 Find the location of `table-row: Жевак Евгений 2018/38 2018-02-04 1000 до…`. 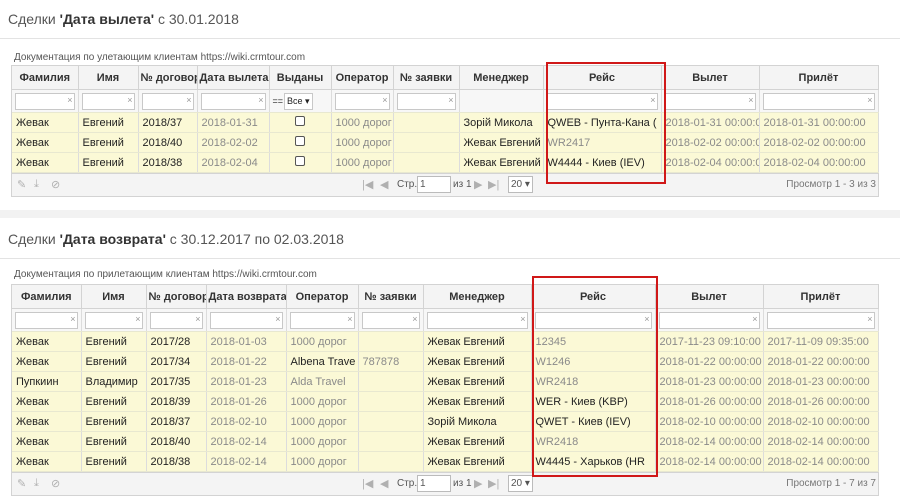

table-row: Жевак Евгений 2018/38 2018-02-04 1000 до… is located at coordinates (445, 162).